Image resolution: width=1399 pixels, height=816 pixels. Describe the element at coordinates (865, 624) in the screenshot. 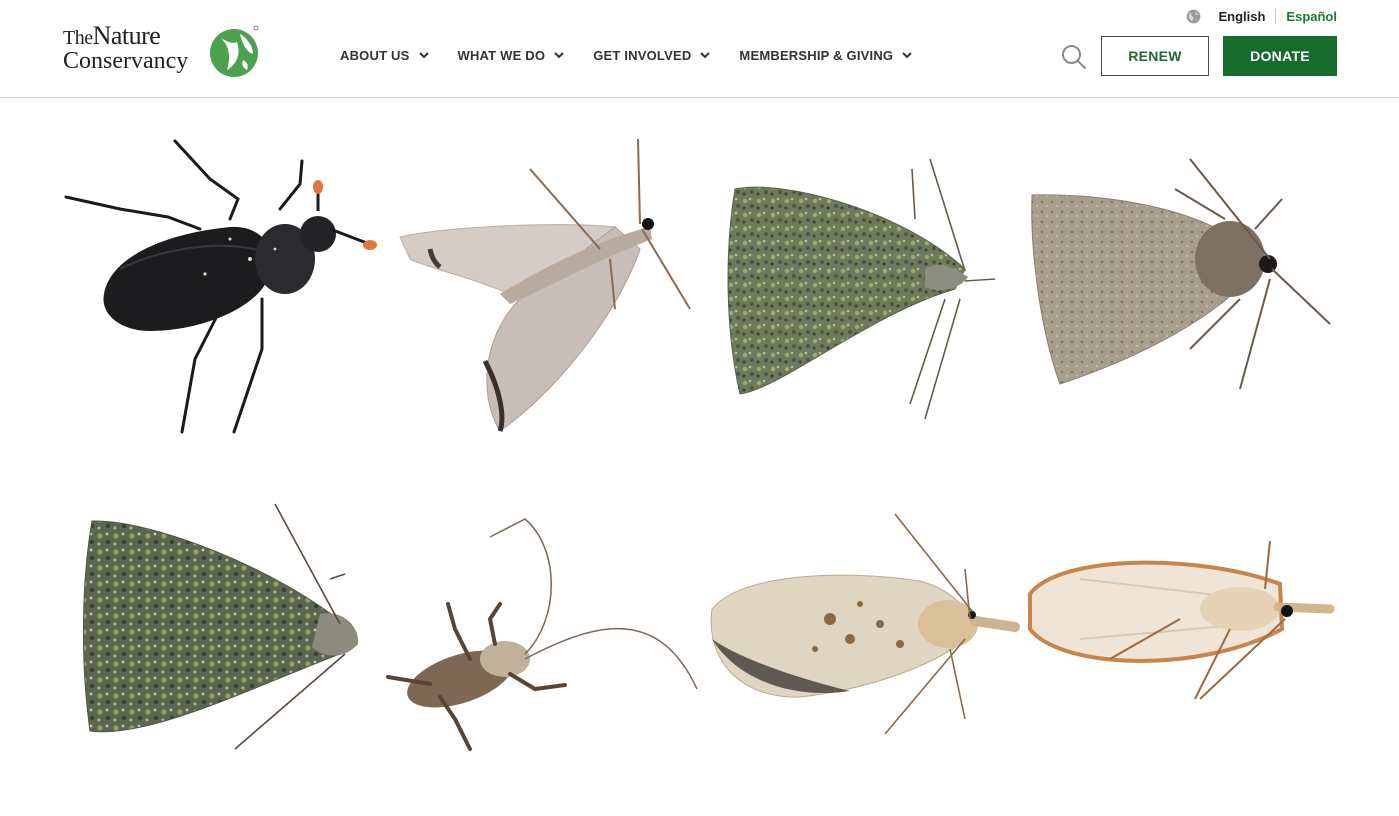

I see `tan-leafroller-moth-image` at that location.